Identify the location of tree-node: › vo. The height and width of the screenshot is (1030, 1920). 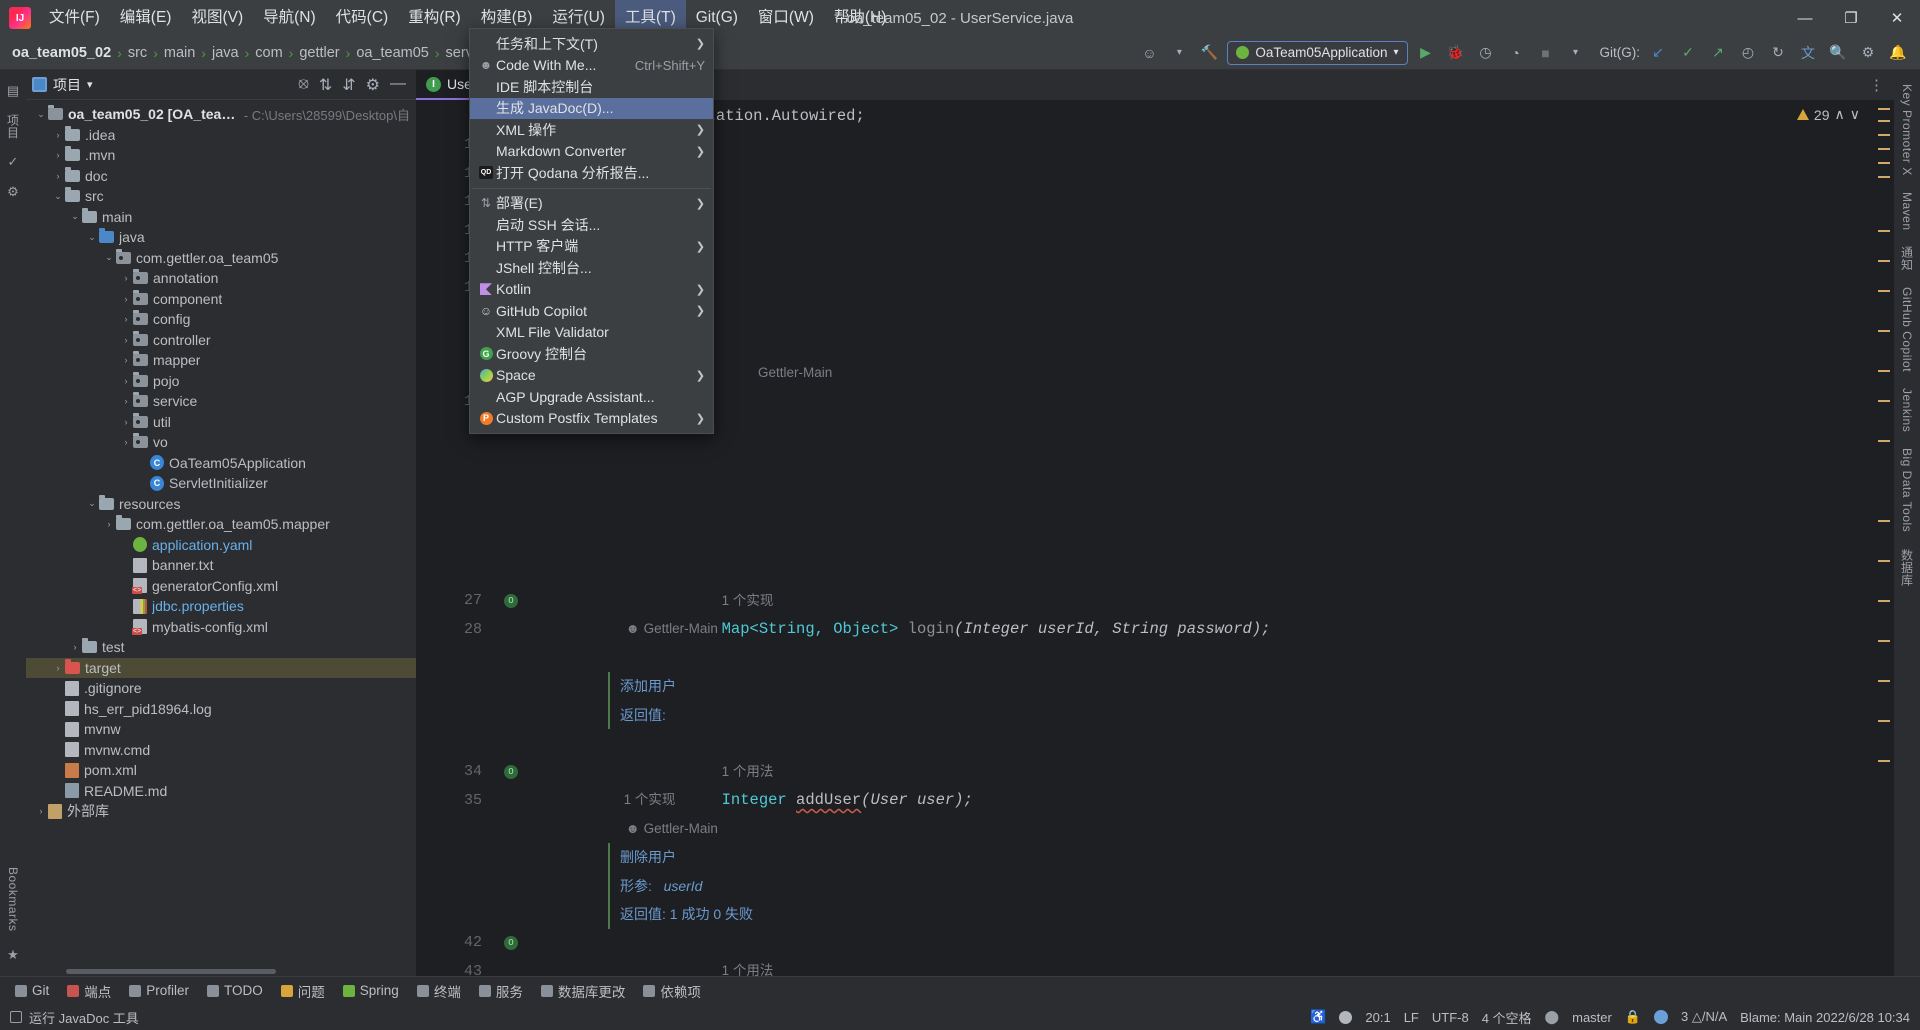
(221, 442).